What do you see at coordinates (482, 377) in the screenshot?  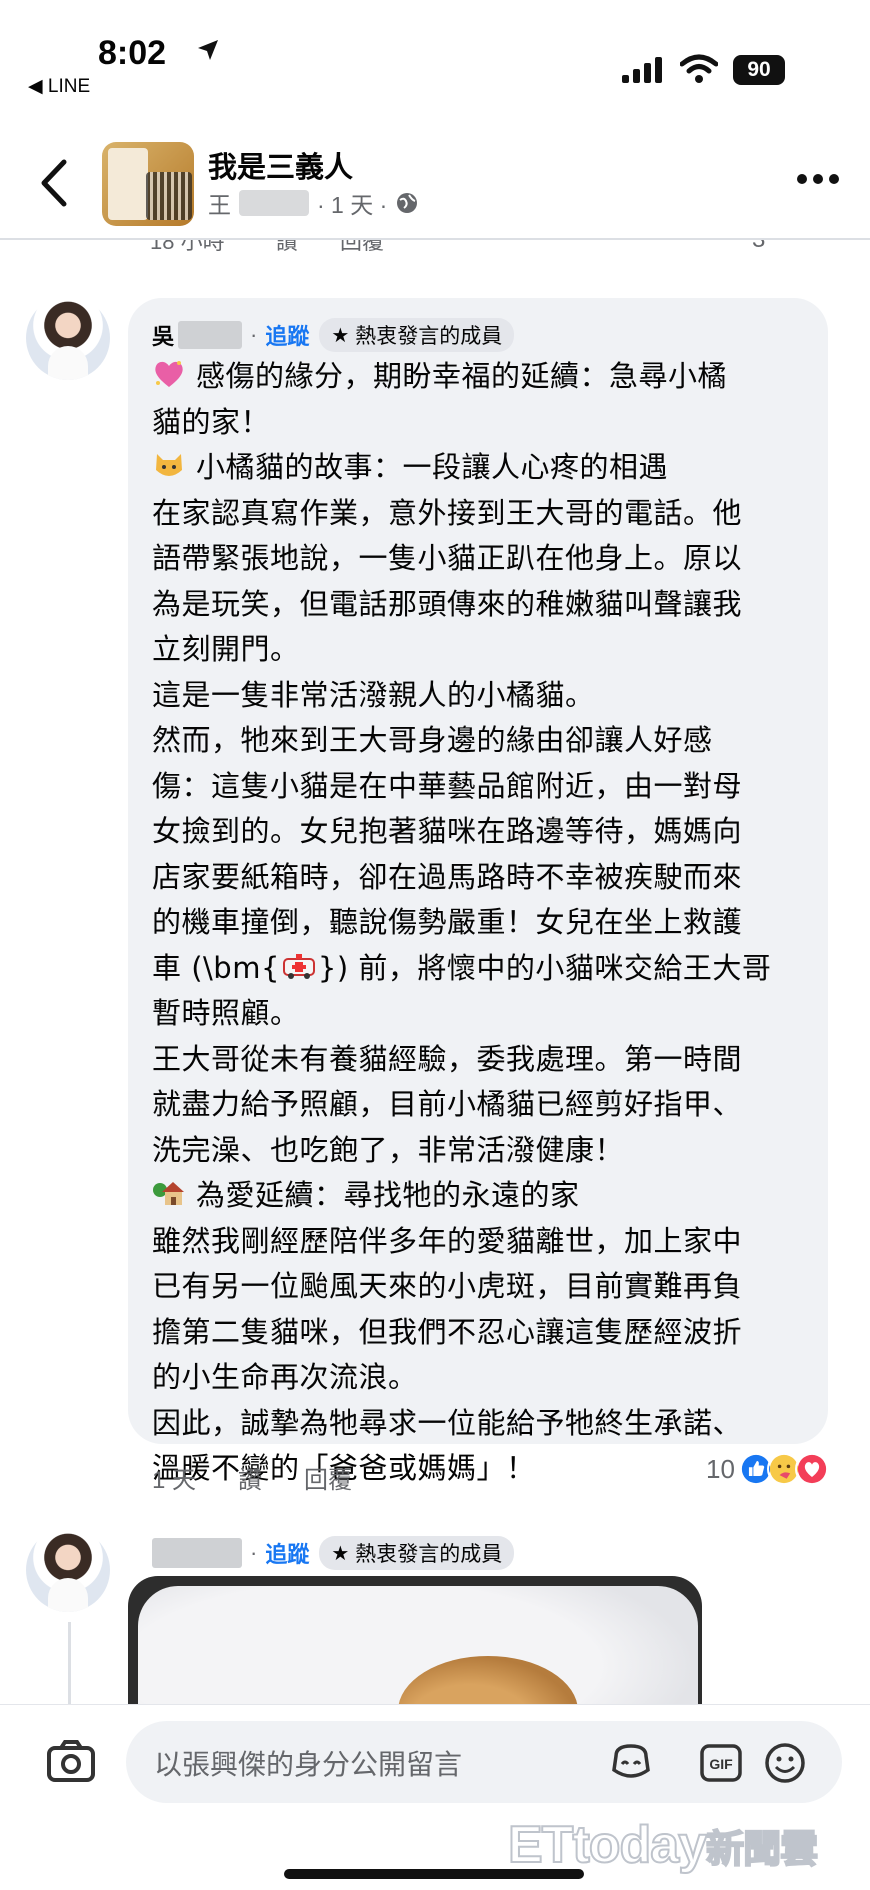 I see `comment-line: 感傷的緣分，期盼幸福的延續：急尋小橘` at bounding box center [482, 377].